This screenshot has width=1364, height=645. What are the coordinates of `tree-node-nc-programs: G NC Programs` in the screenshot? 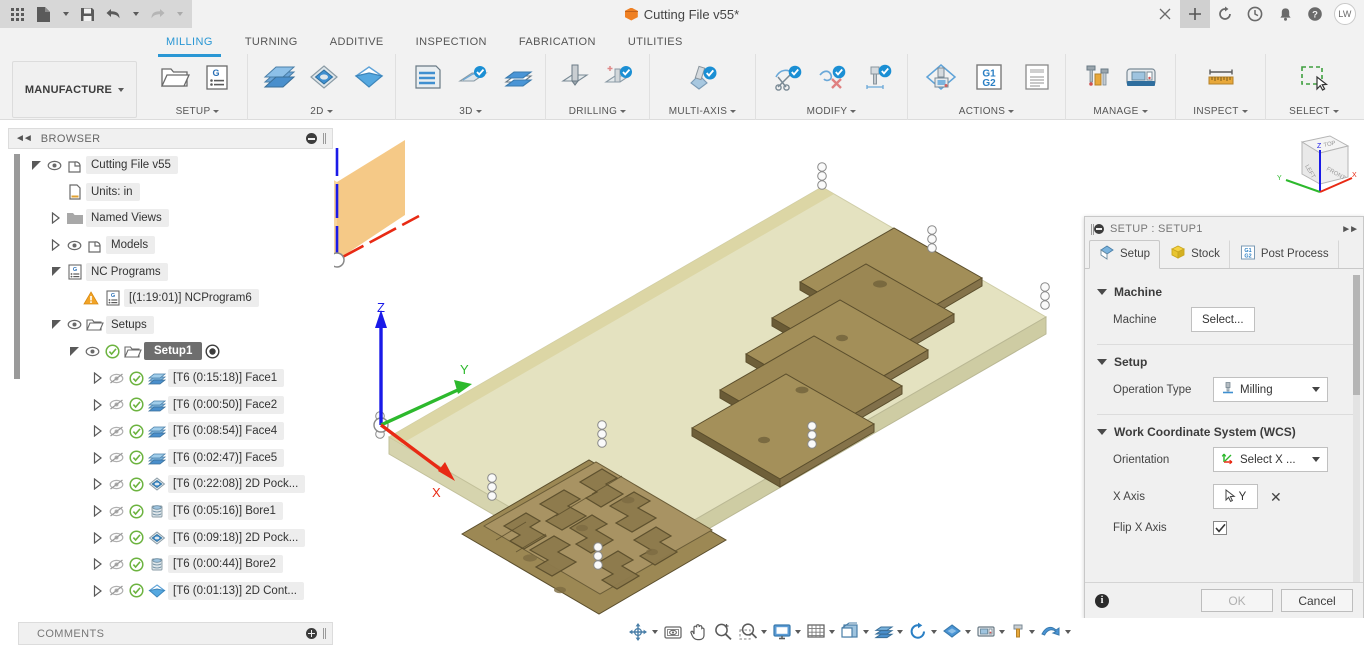 It's located at (170, 271).